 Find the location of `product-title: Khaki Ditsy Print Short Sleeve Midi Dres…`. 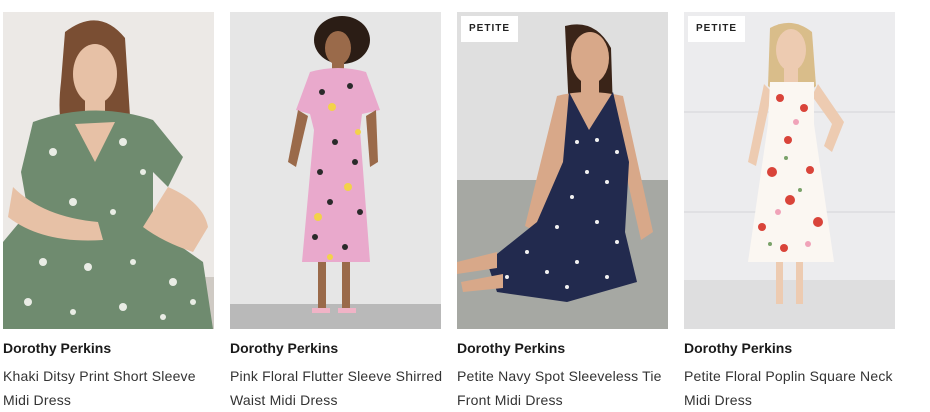

product-title: Khaki Ditsy Print Short Sleeve Midi Dres… is located at coordinates (113, 388).